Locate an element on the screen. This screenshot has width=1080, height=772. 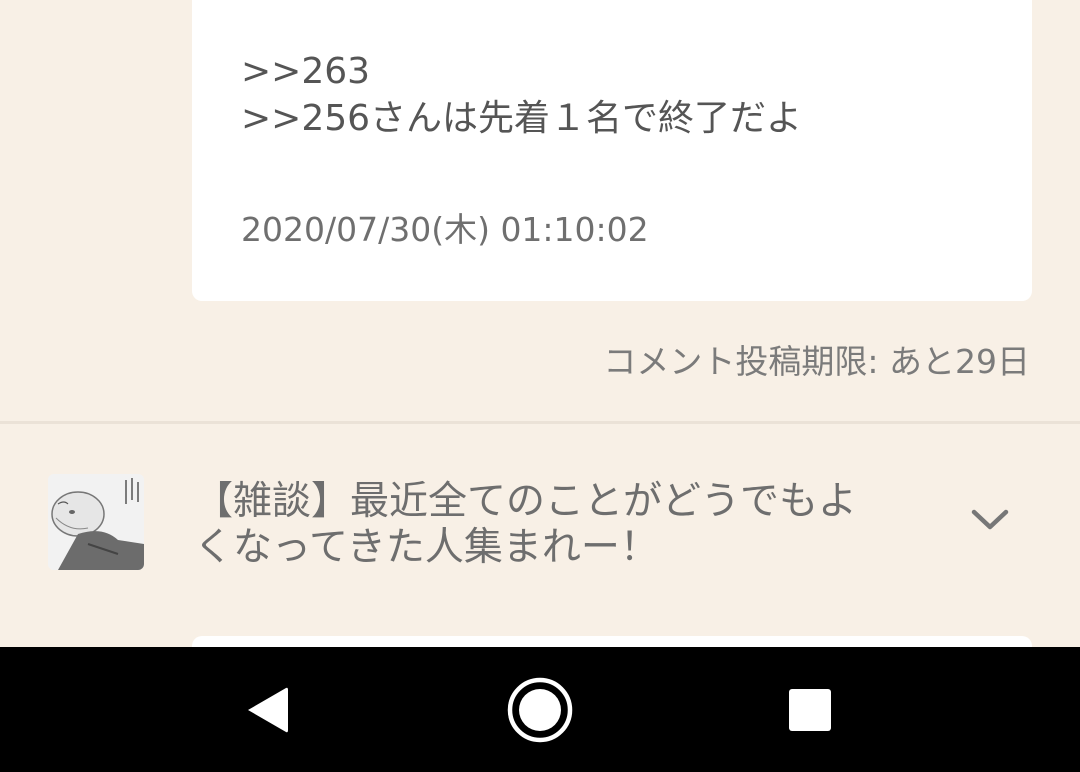
comment-deadline-label: コメント投稿期限: あと29日 is located at coordinates (816, 361).